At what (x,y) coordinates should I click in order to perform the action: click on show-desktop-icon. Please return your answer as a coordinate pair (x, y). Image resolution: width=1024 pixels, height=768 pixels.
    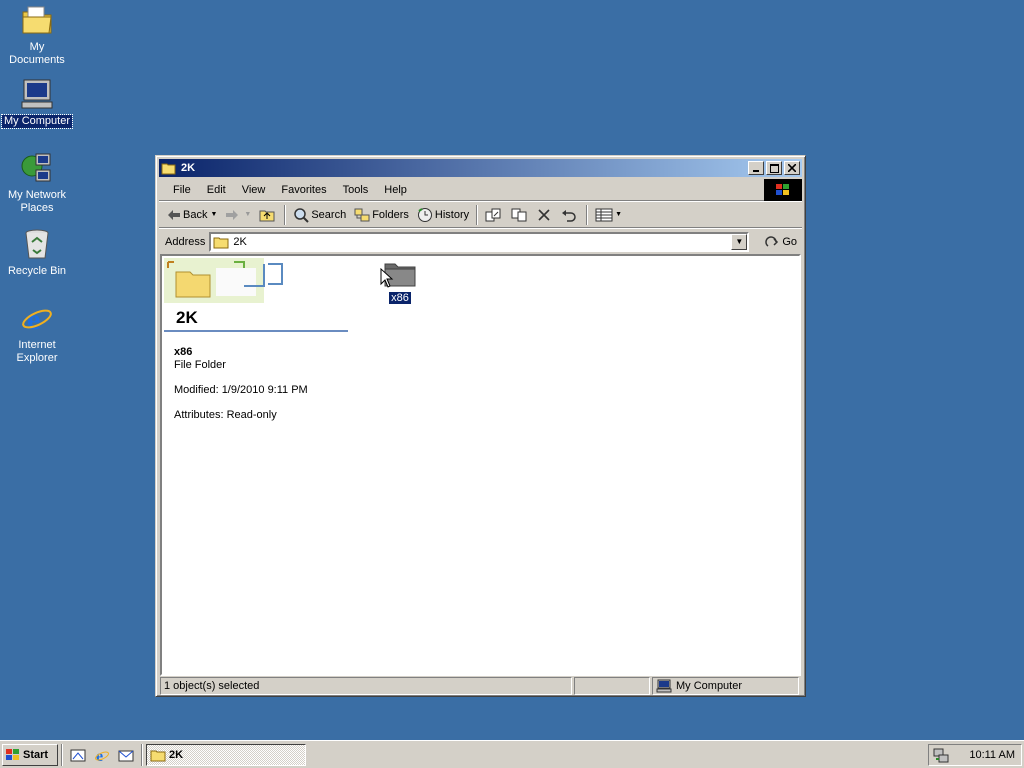
    Looking at the image, I should click on (78, 755).